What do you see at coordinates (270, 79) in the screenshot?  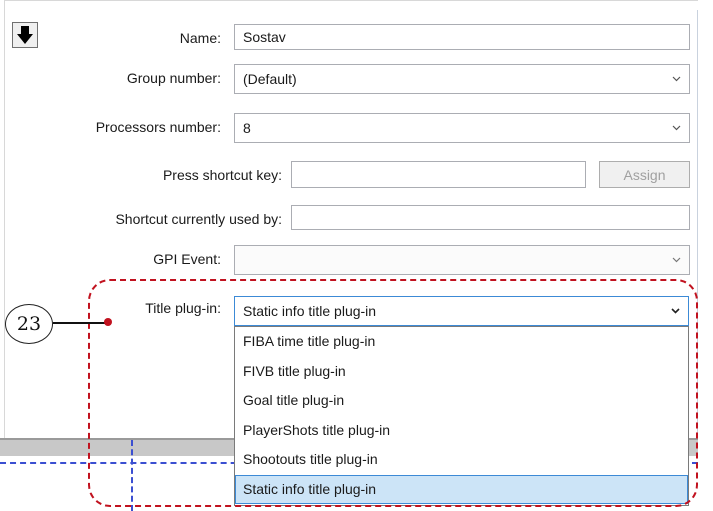 I see `group-number-value: (Default)` at bounding box center [270, 79].